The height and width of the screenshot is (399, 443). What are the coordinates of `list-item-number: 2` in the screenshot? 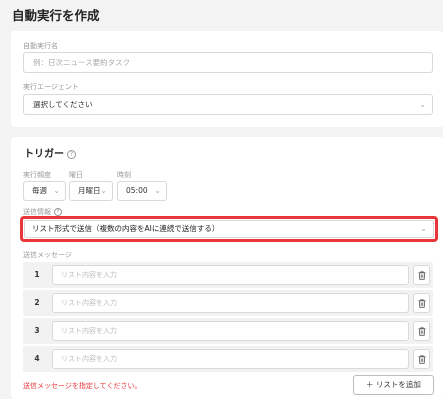 It's located at (37, 302).